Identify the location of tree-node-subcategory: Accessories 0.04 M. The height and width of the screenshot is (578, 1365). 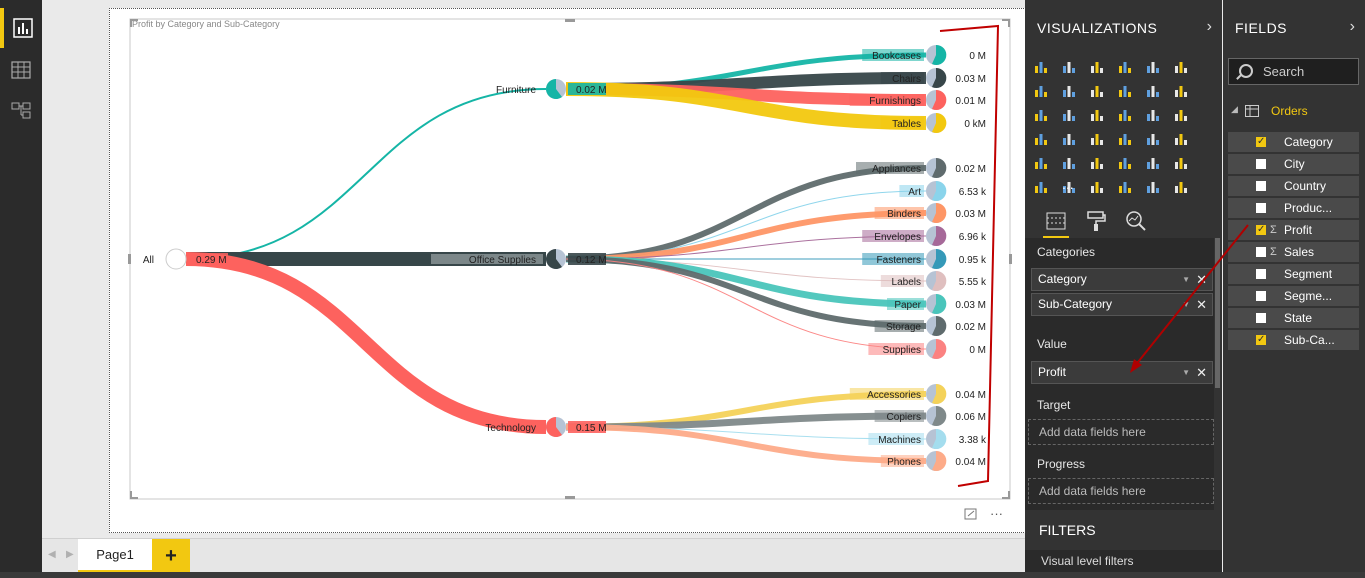
(917, 393).